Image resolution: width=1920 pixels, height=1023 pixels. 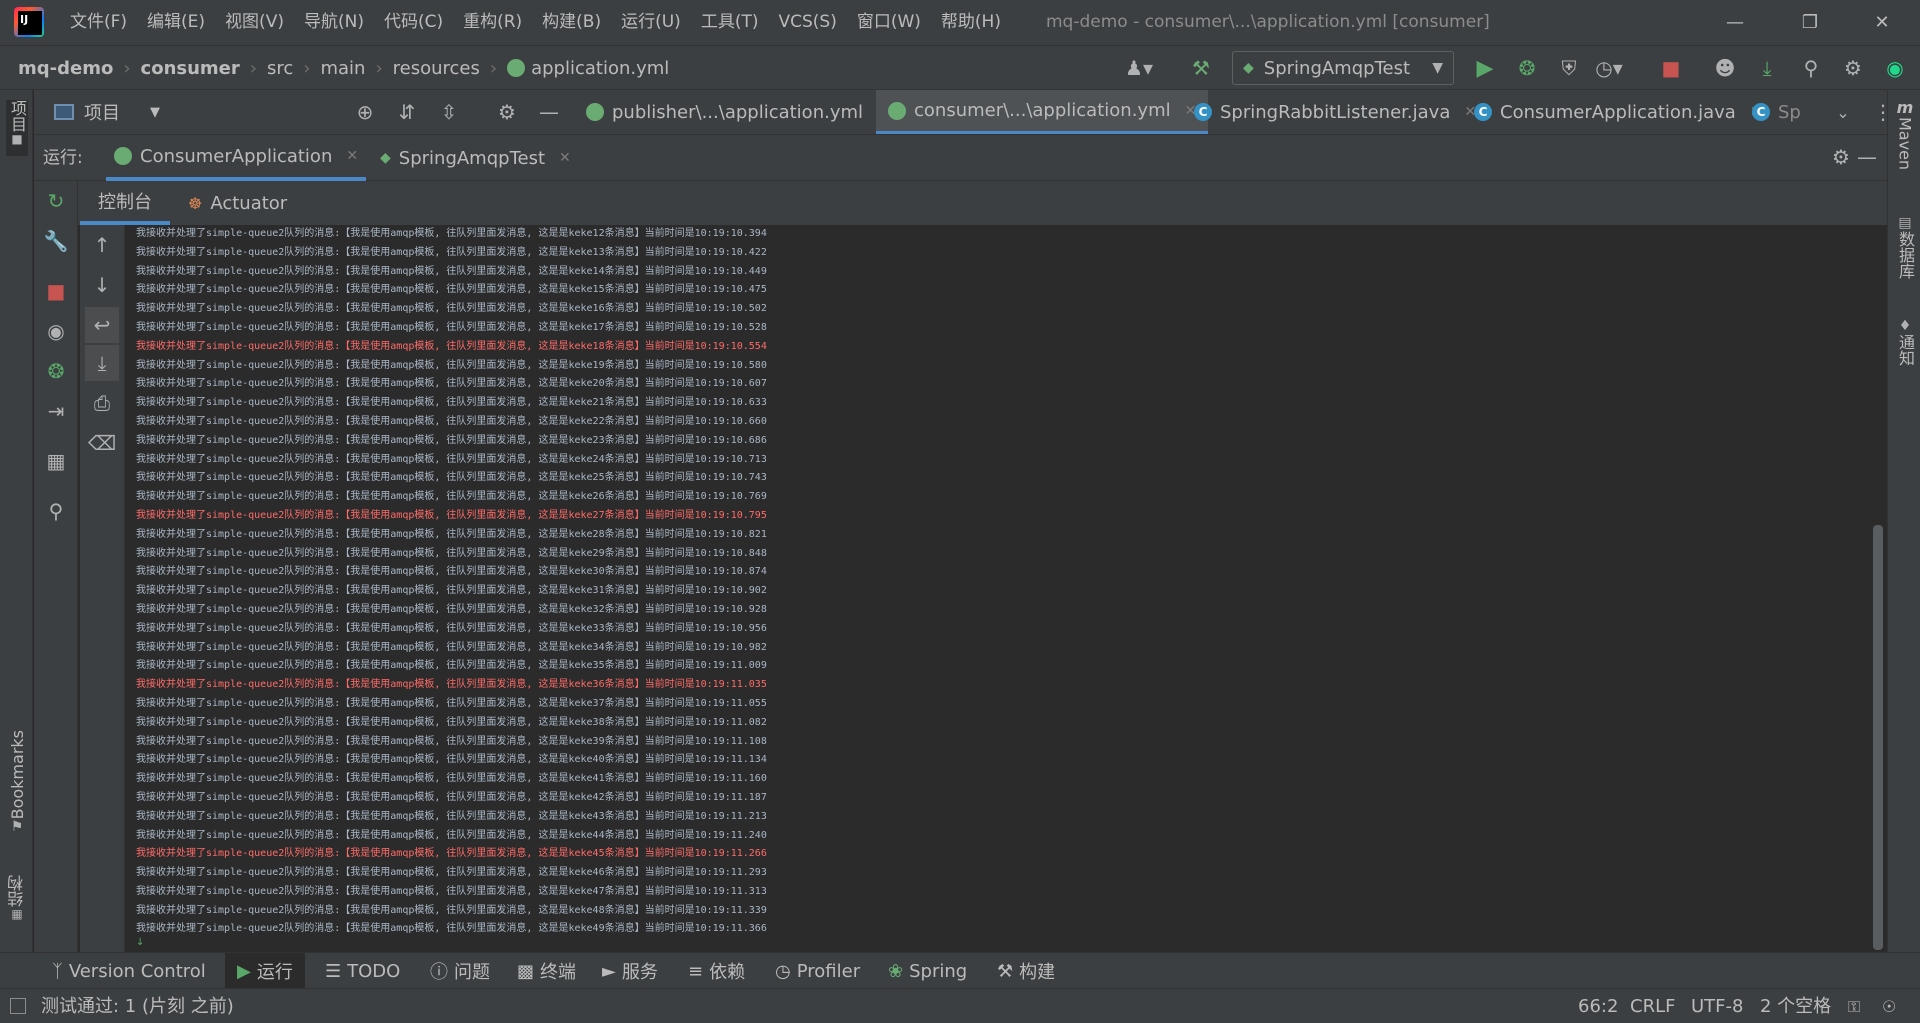 I want to click on hide-panel-icon: —, so click(x=549, y=112).